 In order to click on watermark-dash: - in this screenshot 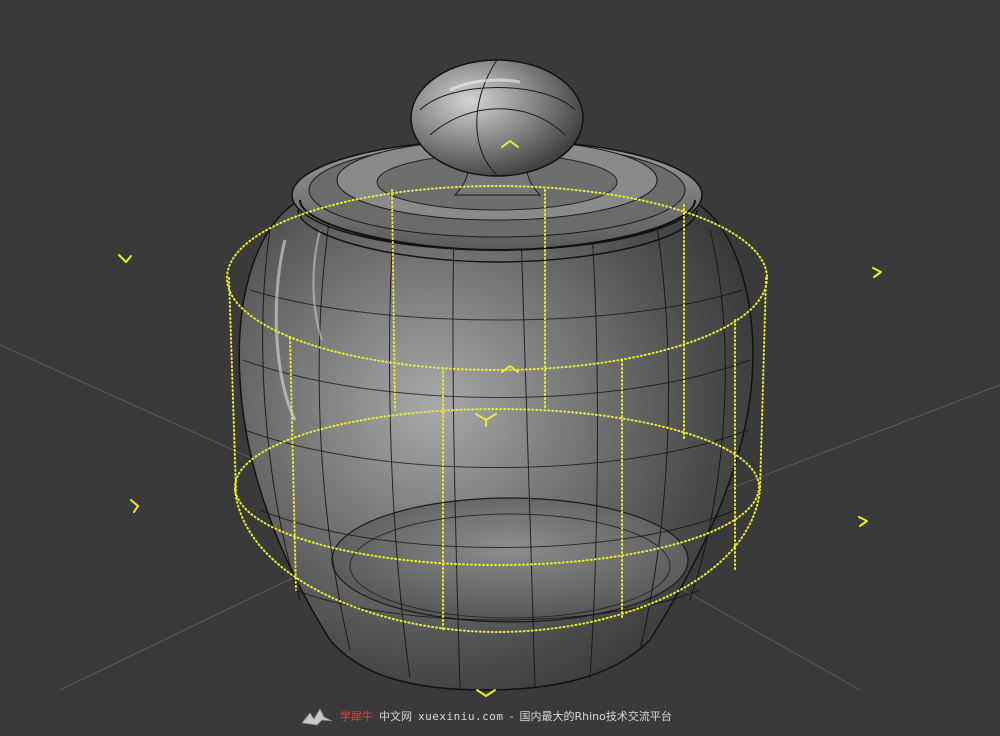, I will do `click(511, 716)`.